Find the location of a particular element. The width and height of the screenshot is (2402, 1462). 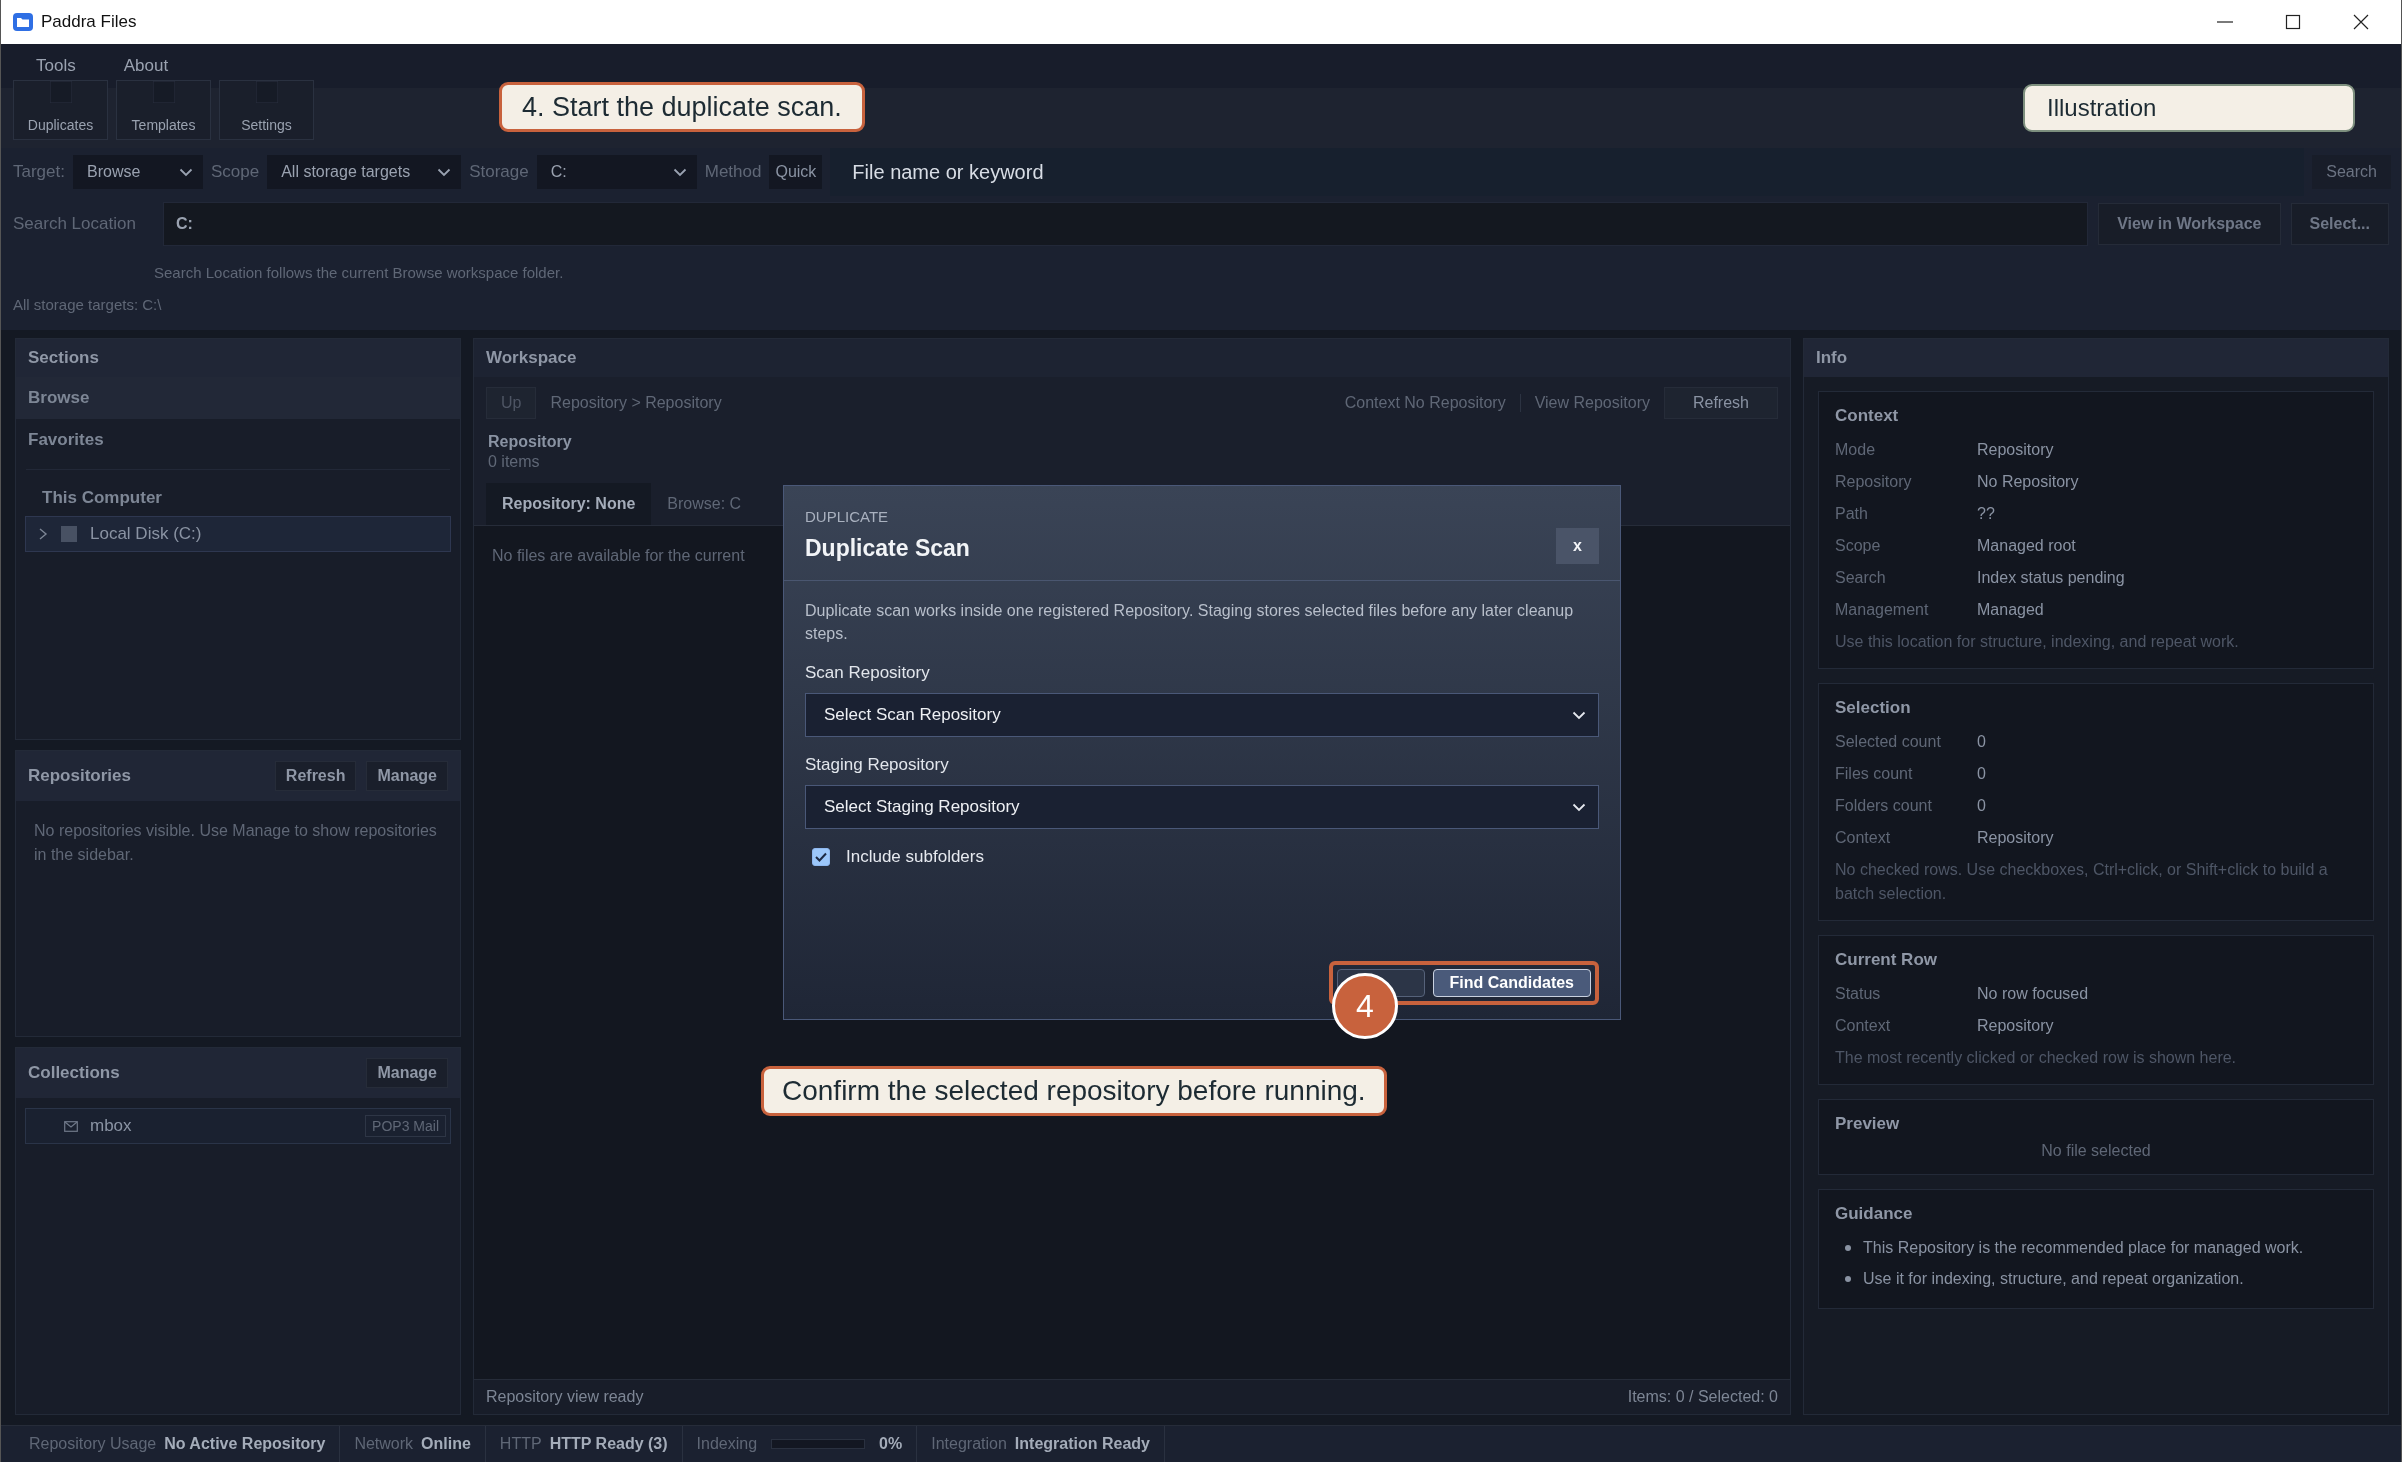

close-button: x is located at coordinates (1577, 546).